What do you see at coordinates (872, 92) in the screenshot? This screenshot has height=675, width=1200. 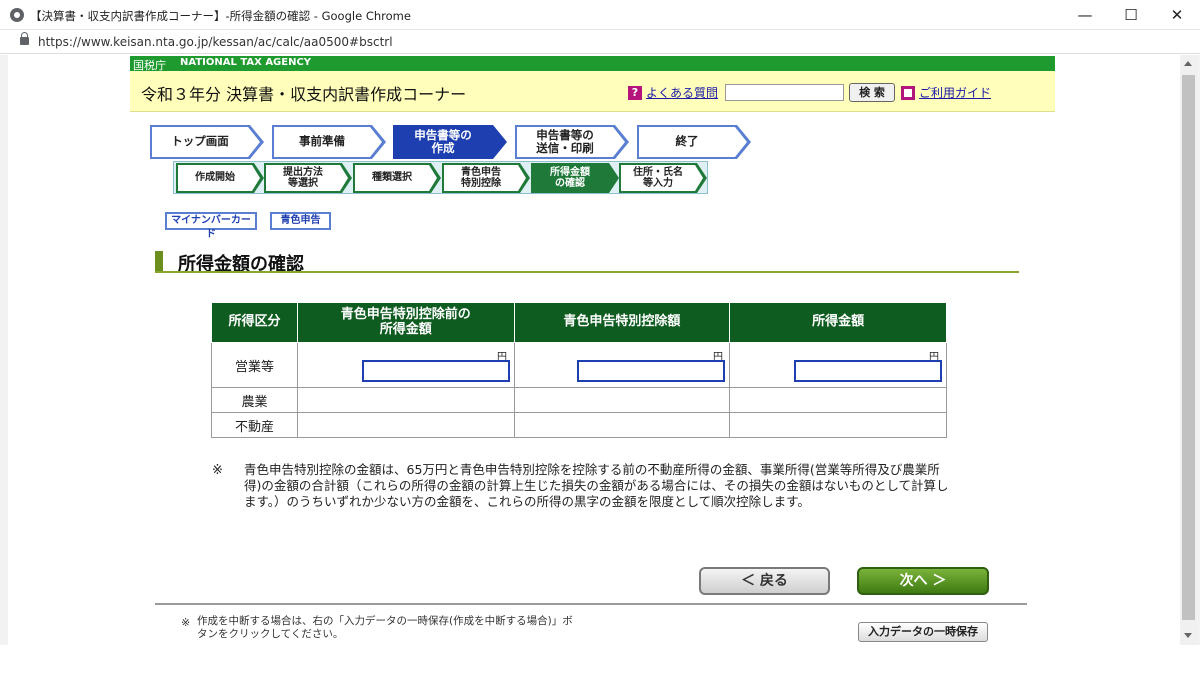 I see `search-button: 検 索` at bounding box center [872, 92].